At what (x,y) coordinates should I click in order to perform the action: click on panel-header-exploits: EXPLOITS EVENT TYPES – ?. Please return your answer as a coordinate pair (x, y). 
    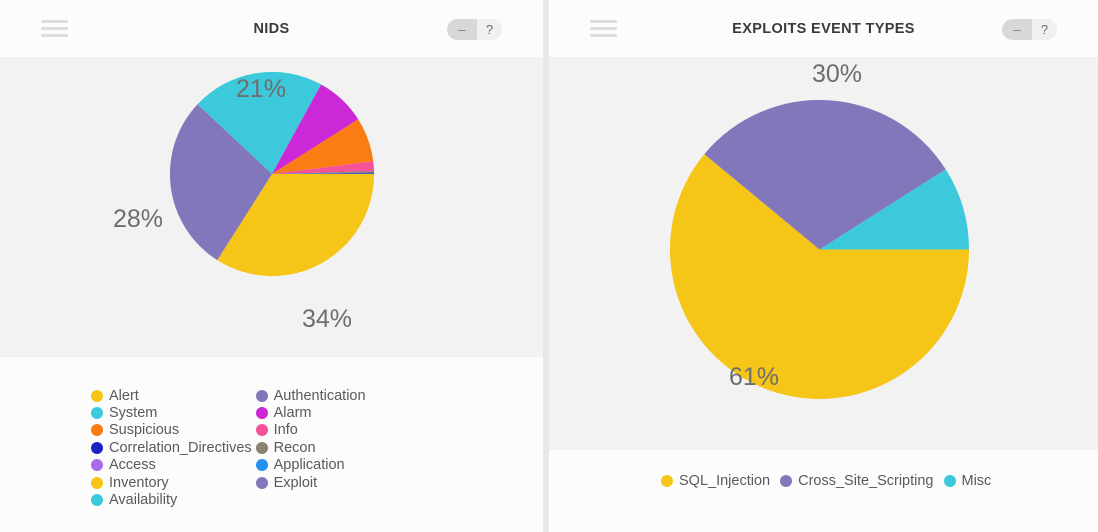
    Looking at the image, I should click on (823, 28).